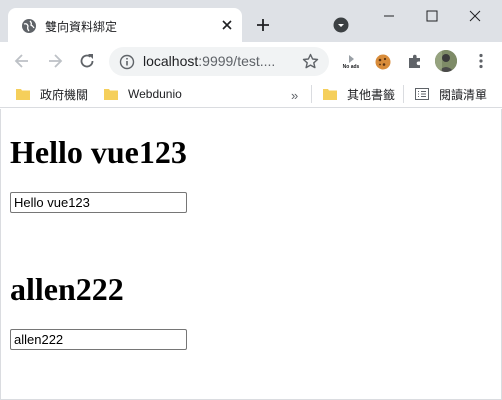 The height and width of the screenshot is (400, 502). I want to click on minimize-icon, so click(389, 16).